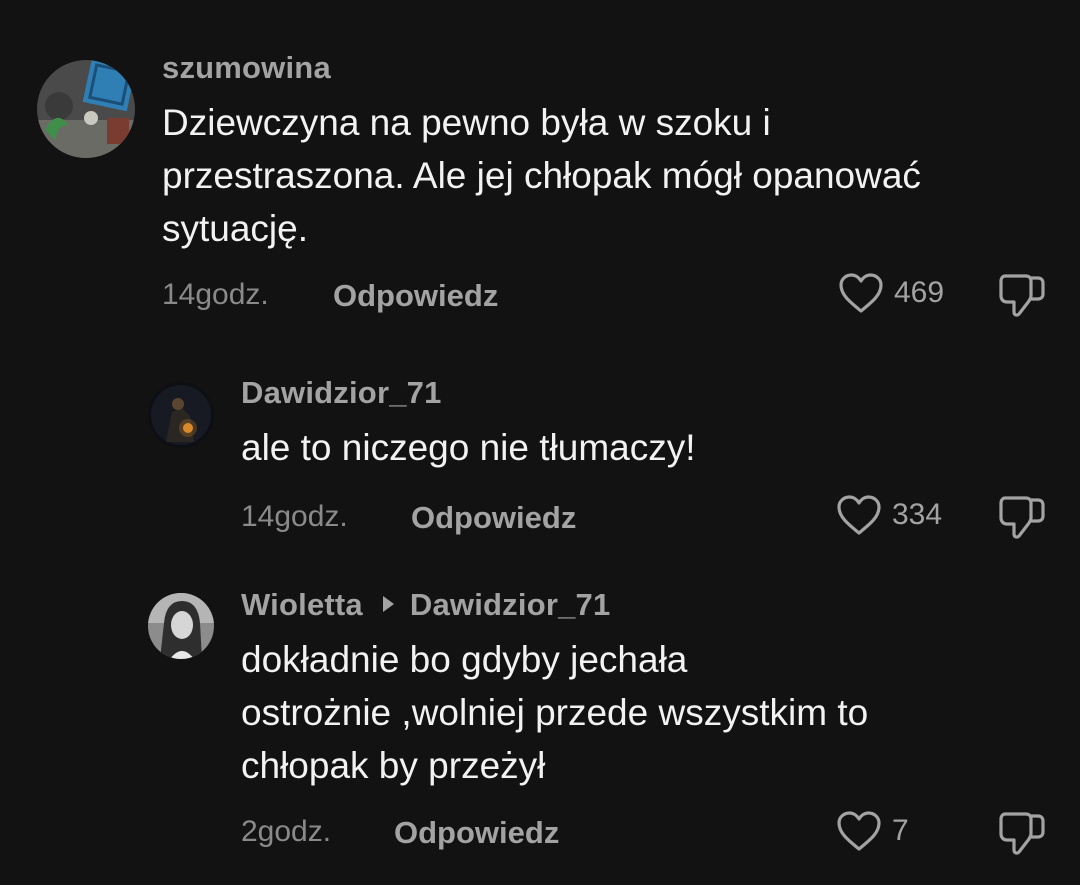  What do you see at coordinates (464, 659) in the screenshot?
I see `comment-text-line: dokładnie bo gdyby jechała` at bounding box center [464, 659].